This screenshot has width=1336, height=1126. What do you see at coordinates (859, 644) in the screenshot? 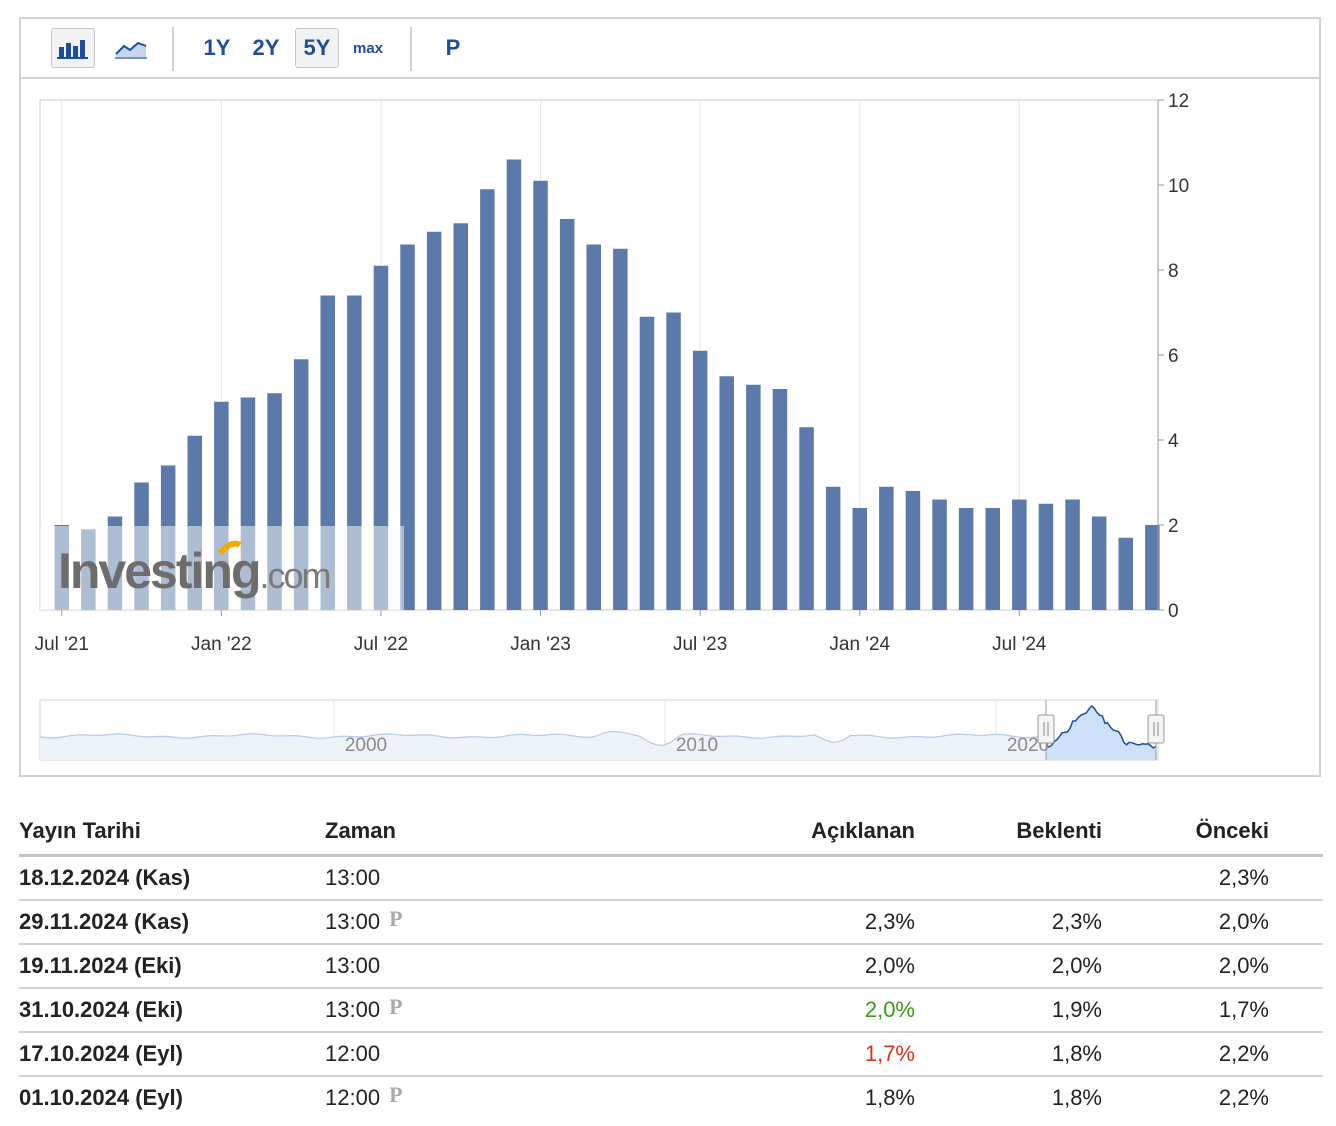
I see `x-tick-label: Jan '24` at bounding box center [859, 644].